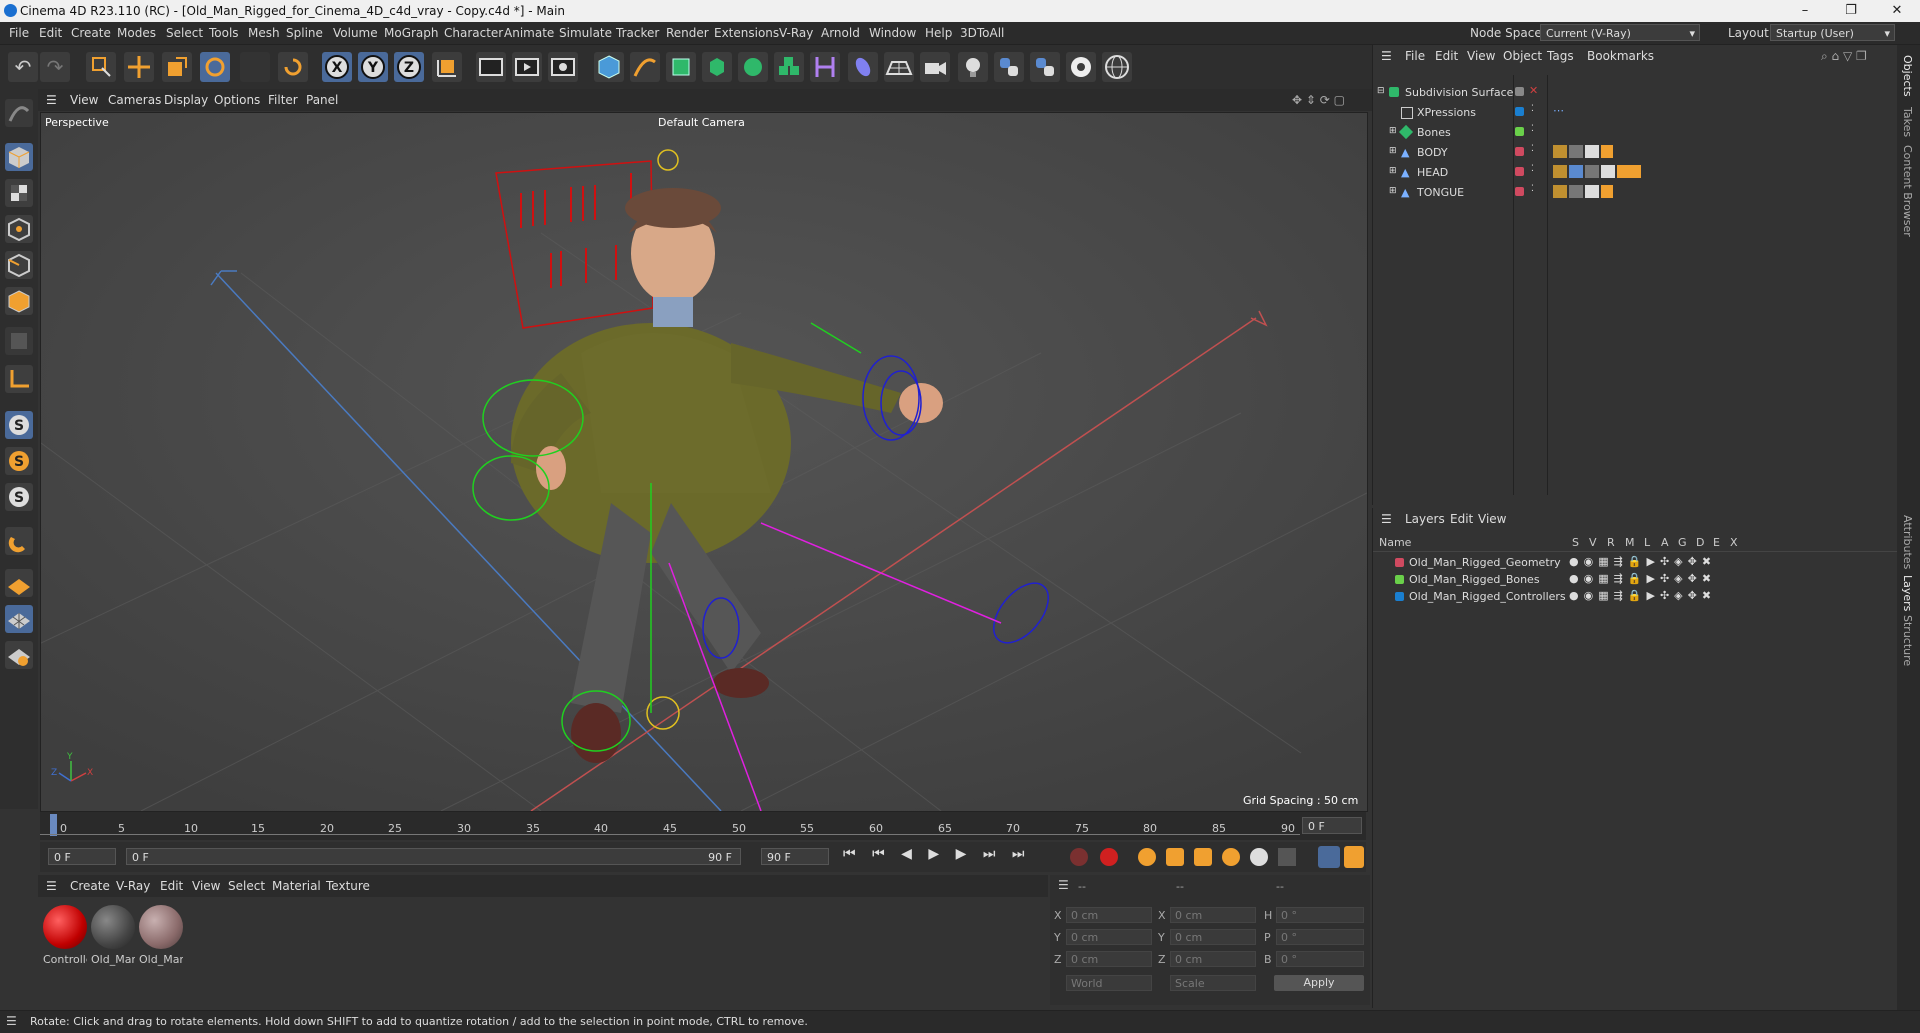  What do you see at coordinates (1533, 90) in the screenshot?
I see `visibility-check-icon: ✕` at bounding box center [1533, 90].